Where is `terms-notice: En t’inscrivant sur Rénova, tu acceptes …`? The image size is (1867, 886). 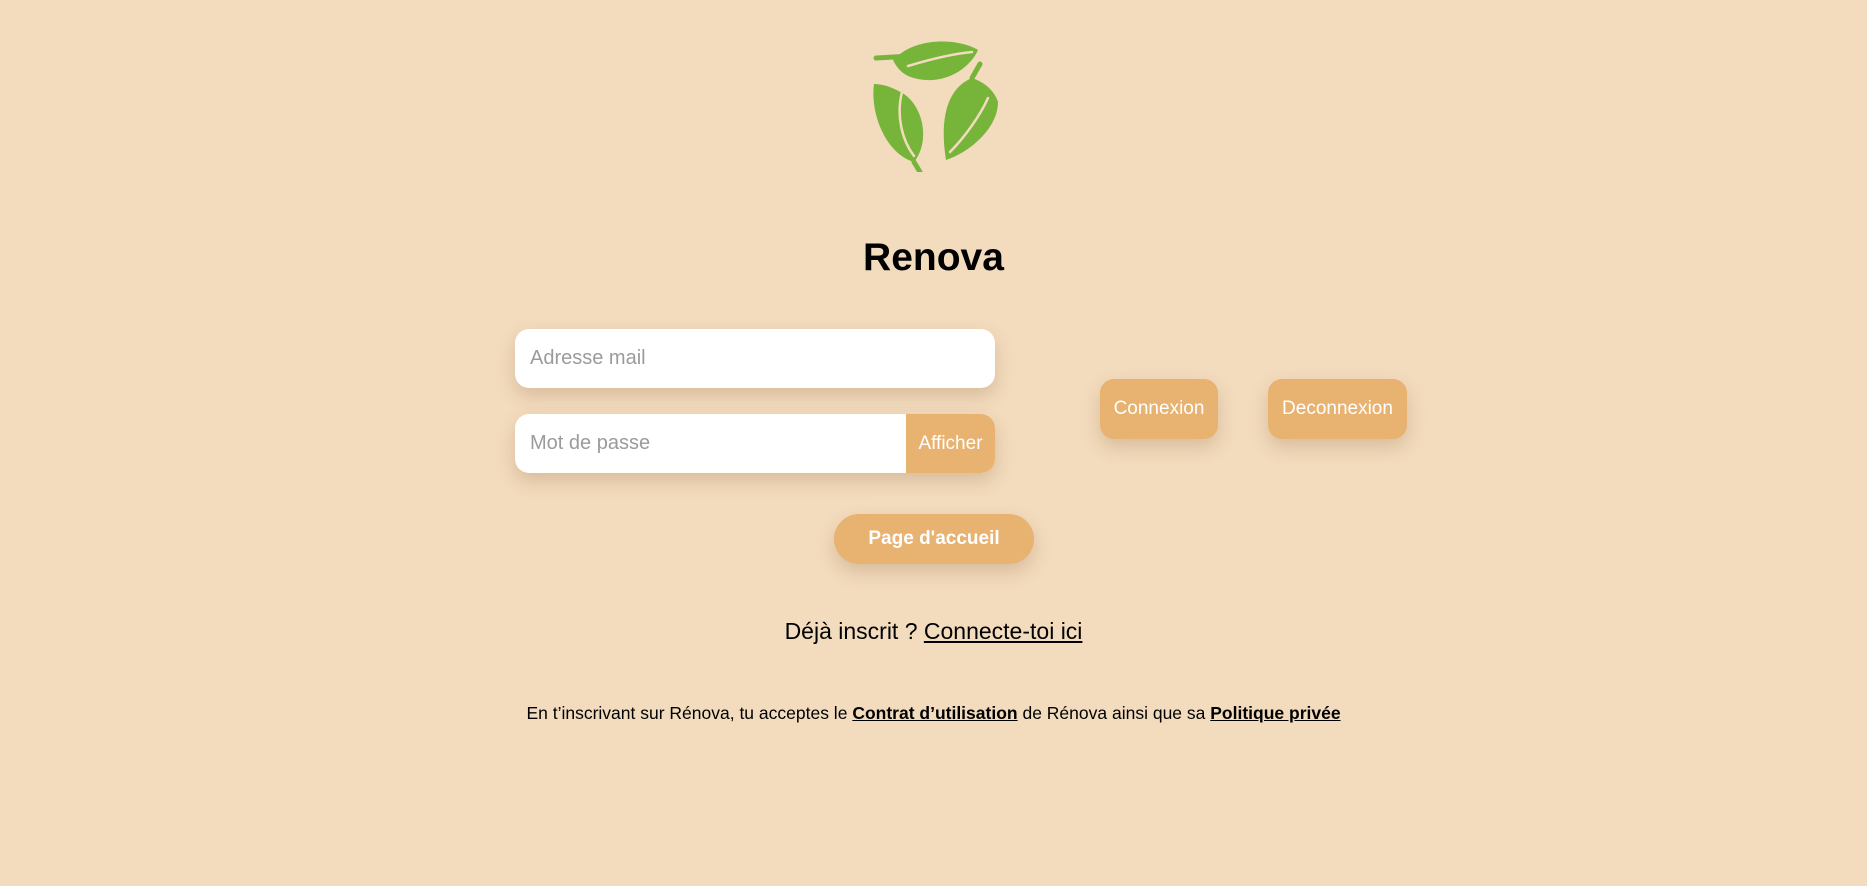 terms-notice: En t’inscrivant sur Rénova, tu acceptes … is located at coordinates (933, 713).